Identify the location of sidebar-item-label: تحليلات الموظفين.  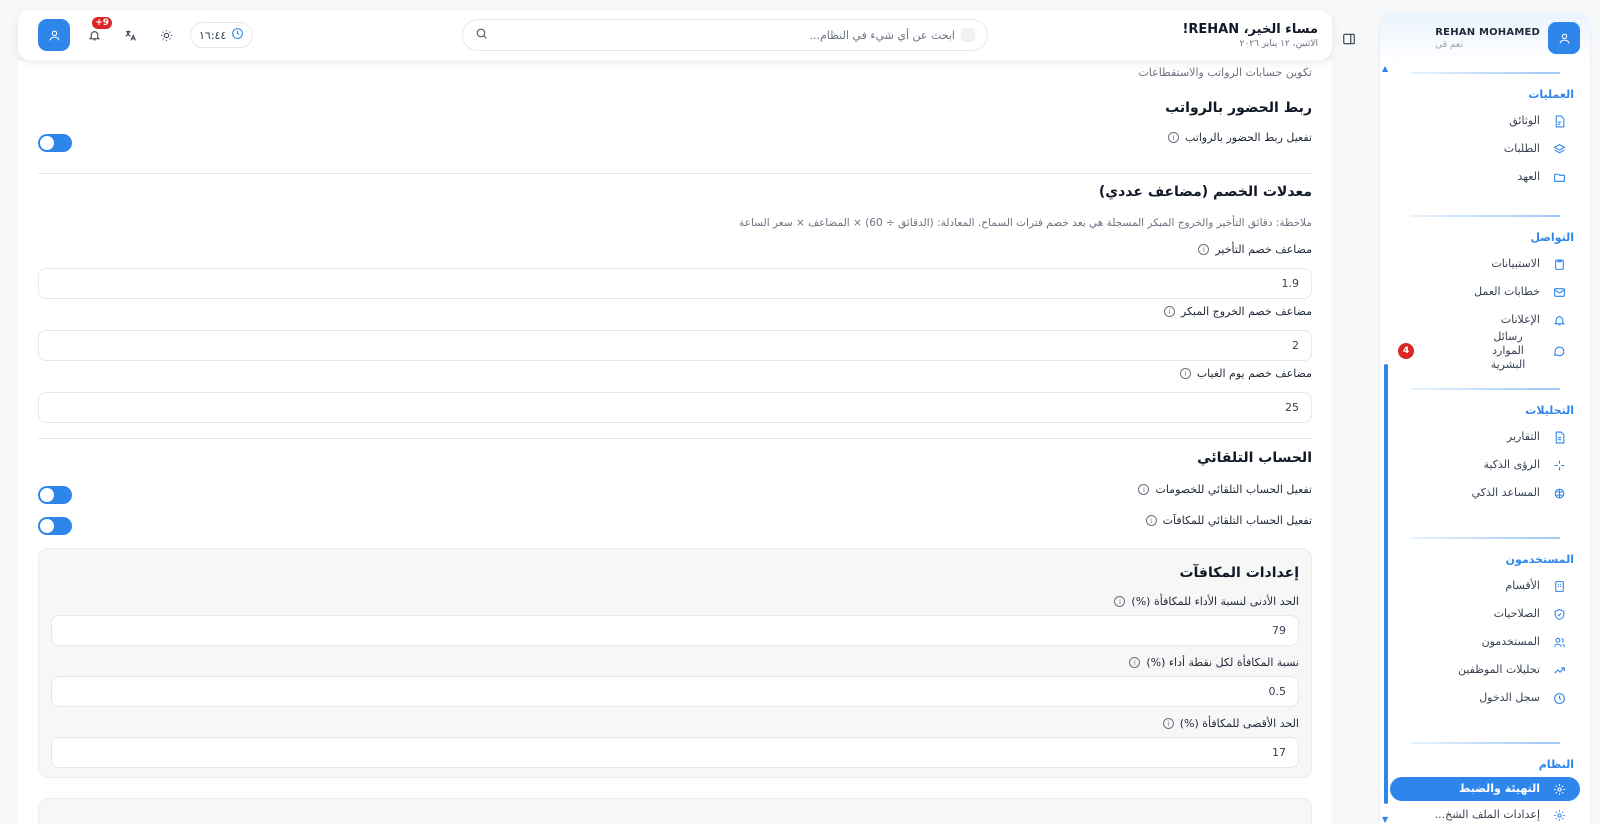
(1498, 669).